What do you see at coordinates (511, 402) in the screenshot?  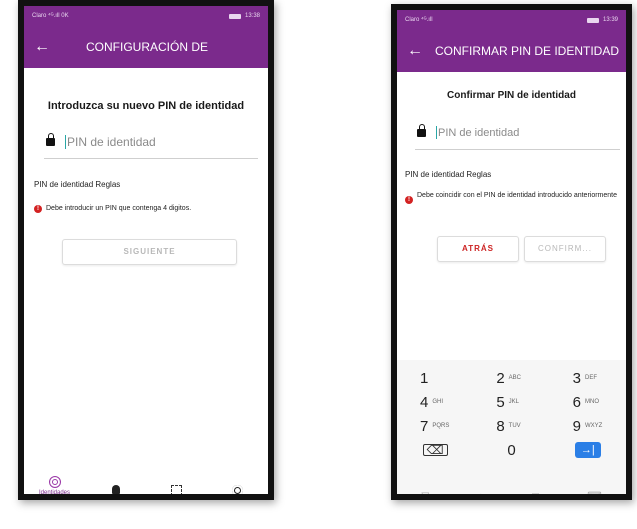 I see `key-5: 5 JKL` at bounding box center [511, 402].